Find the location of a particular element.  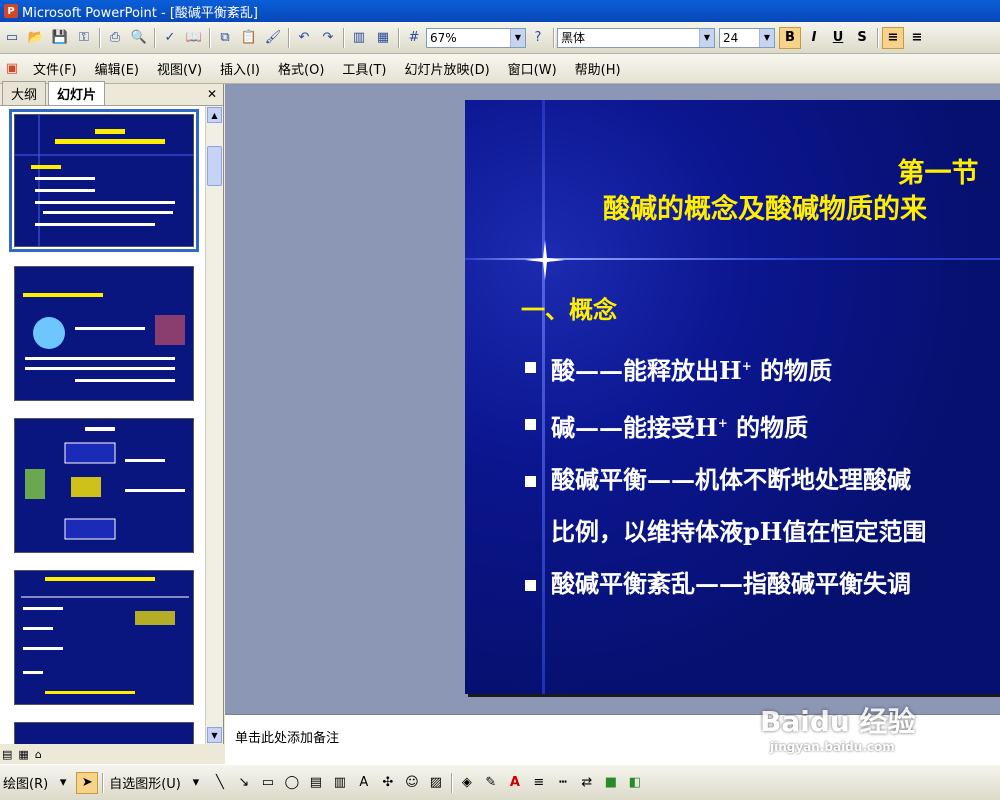

arrow-style-icon: ⇄ is located at coordinates (587, 783).